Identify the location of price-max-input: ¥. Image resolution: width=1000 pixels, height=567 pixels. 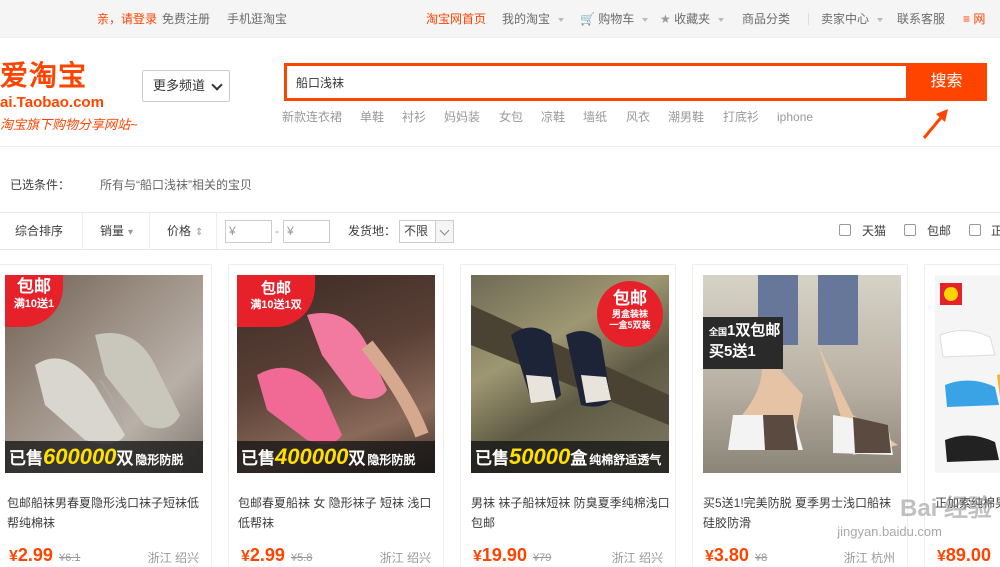
(306, 231).